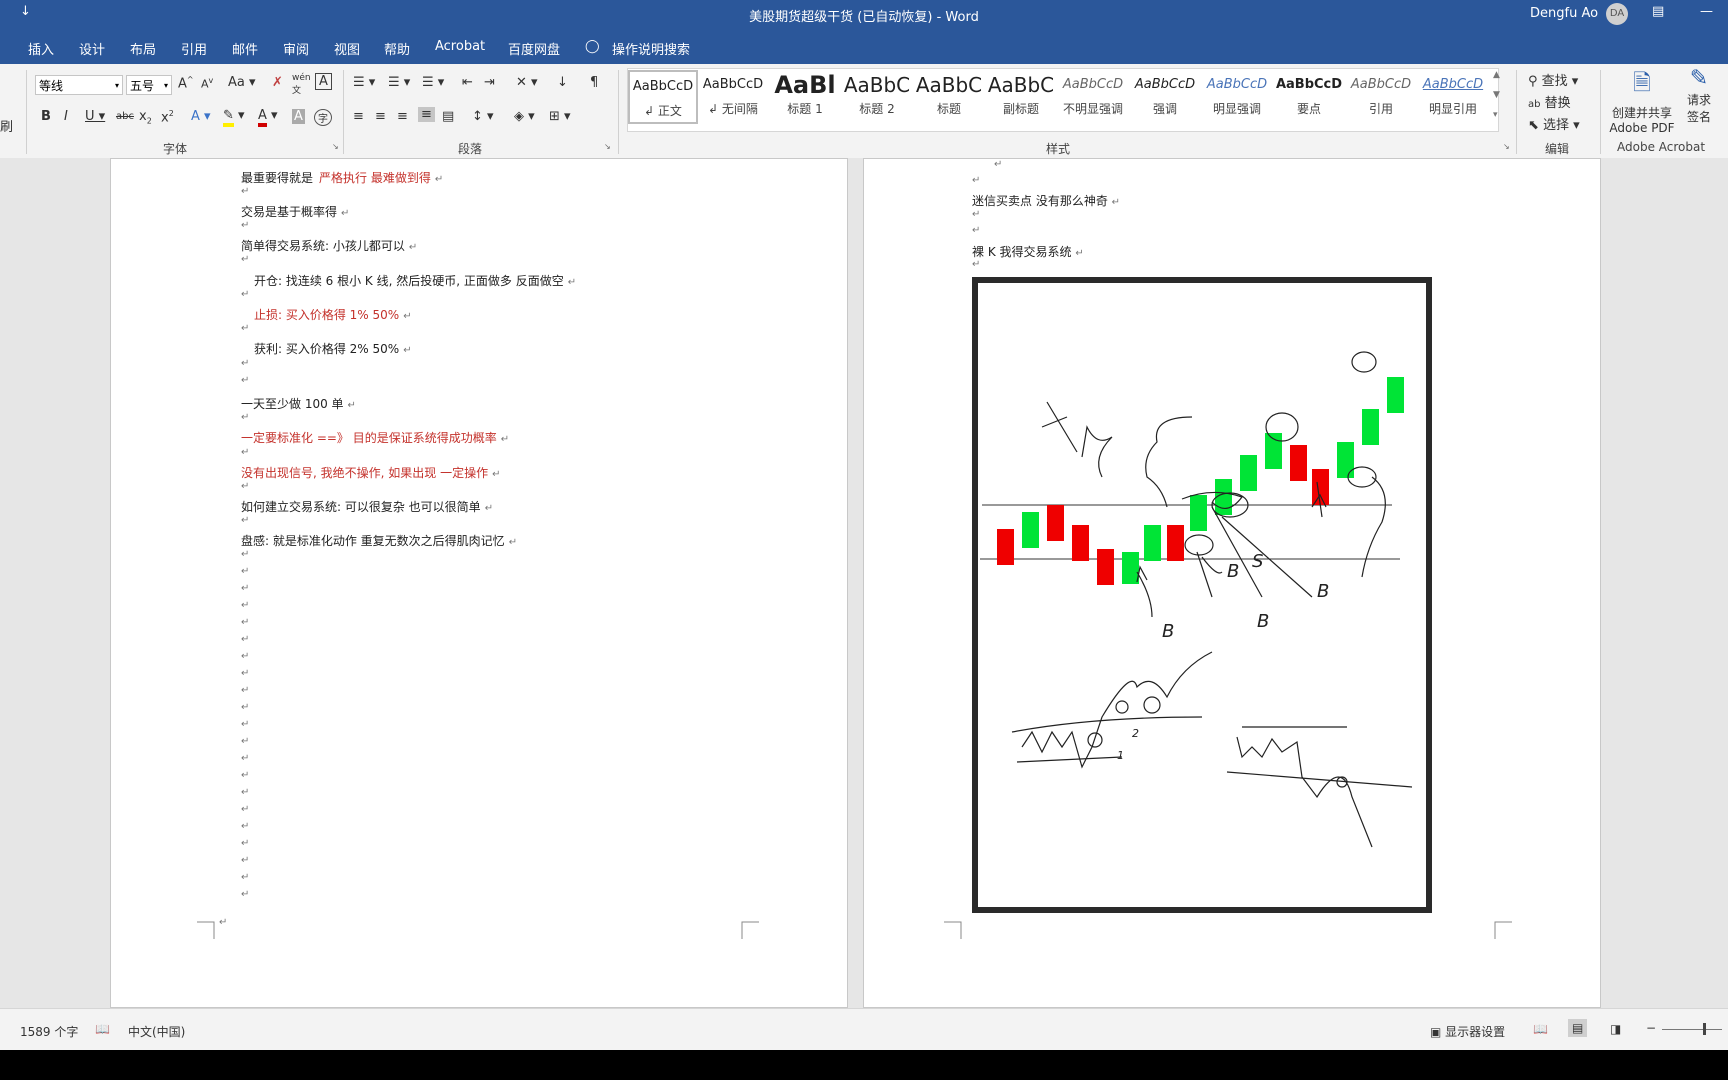 The height and width of the screenshot is (1080, 1728). I want to click on superscript-button: x2, so click(167, 117).